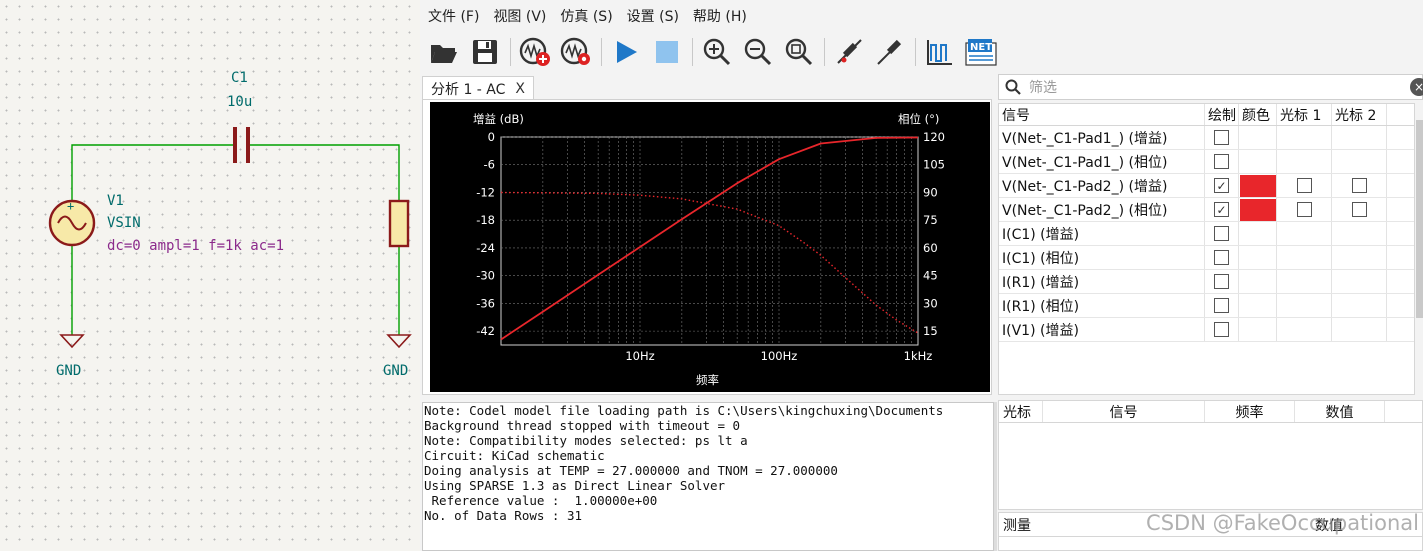  I want to click on header-cursor-2: 光标 2, so click(1359, 114).